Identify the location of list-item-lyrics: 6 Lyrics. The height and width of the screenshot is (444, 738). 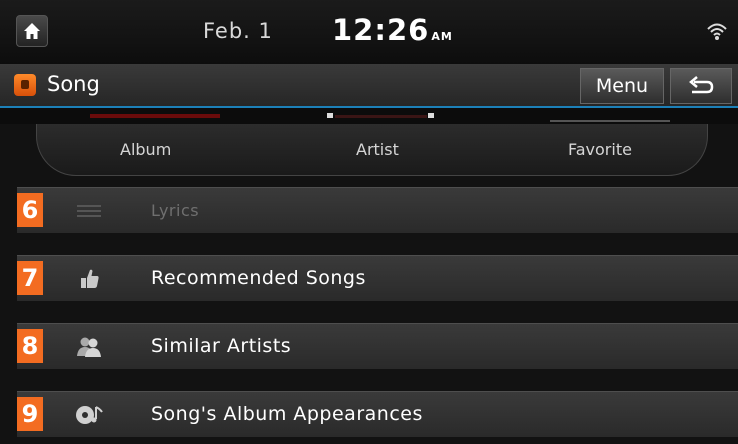
(377, 210).